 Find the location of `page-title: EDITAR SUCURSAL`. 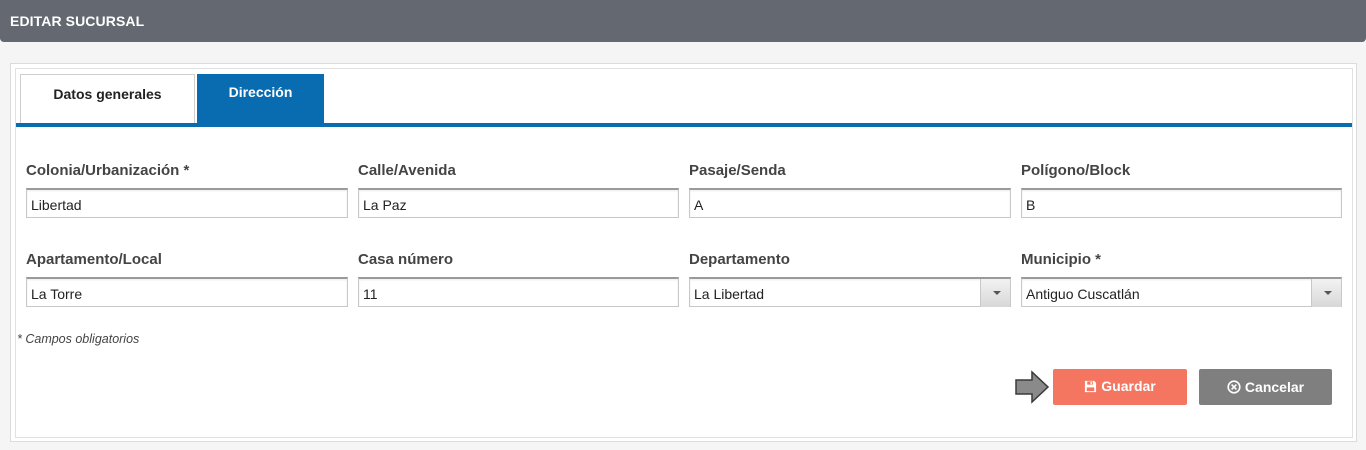

page-title: EDITAR SUCURSAL is located at coordinates (77, 21).